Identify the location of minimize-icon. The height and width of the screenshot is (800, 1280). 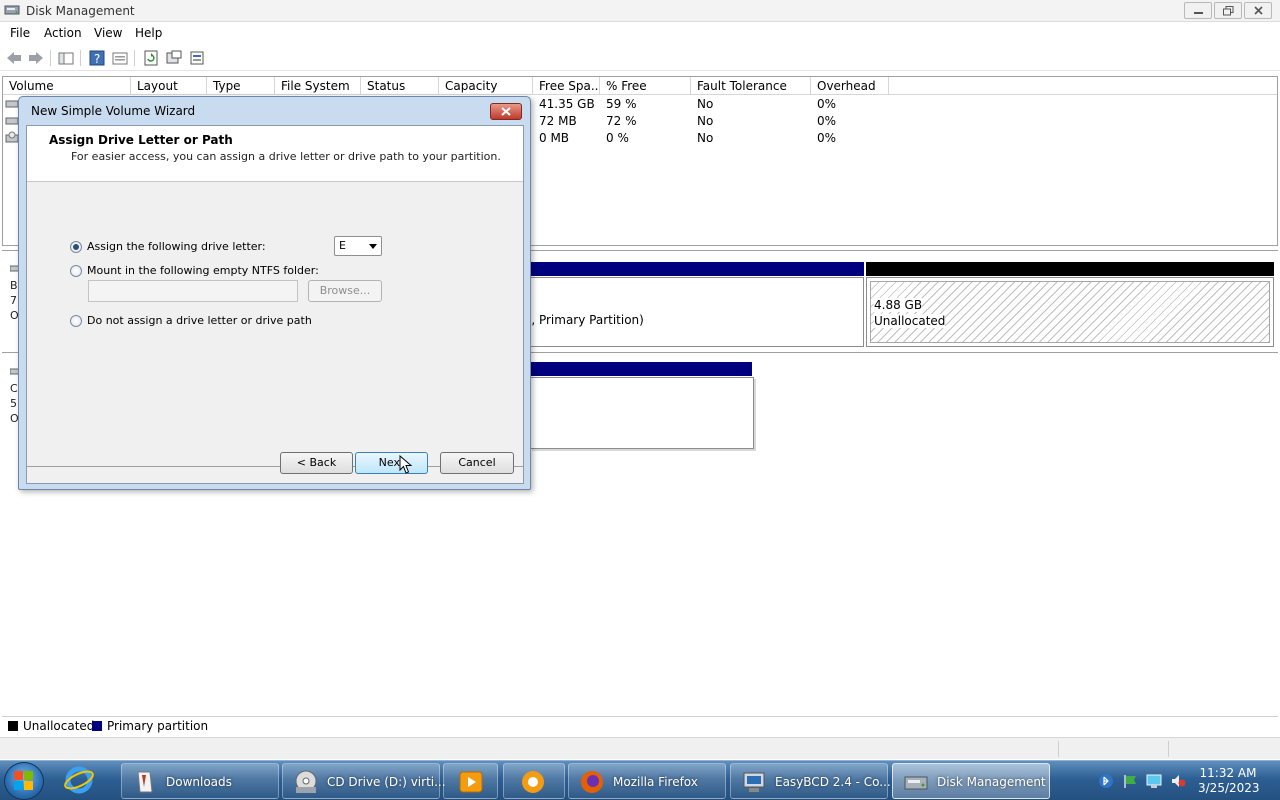
(1198, 13).